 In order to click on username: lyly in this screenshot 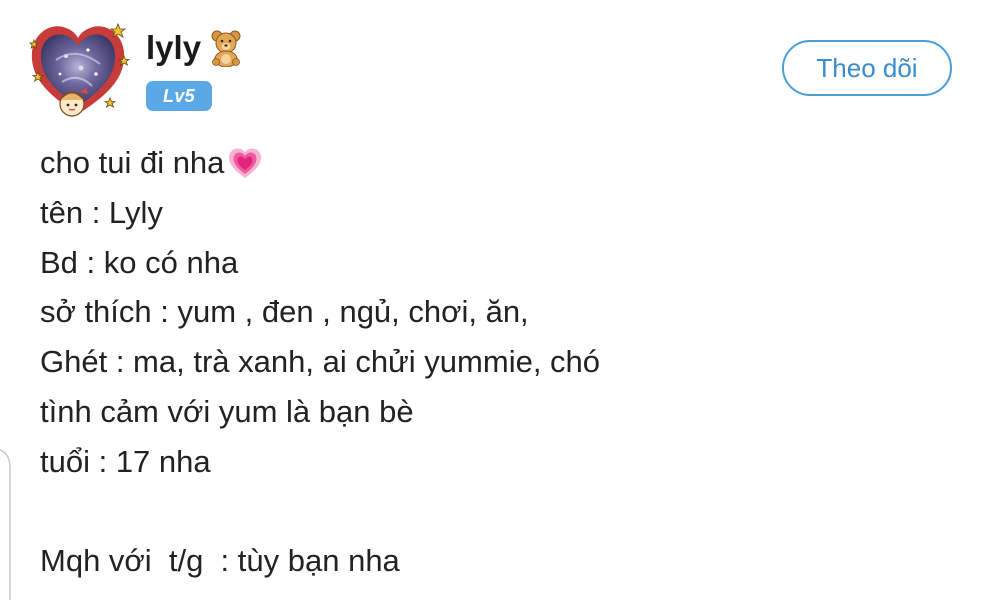, I will do `click(194, 48)`.